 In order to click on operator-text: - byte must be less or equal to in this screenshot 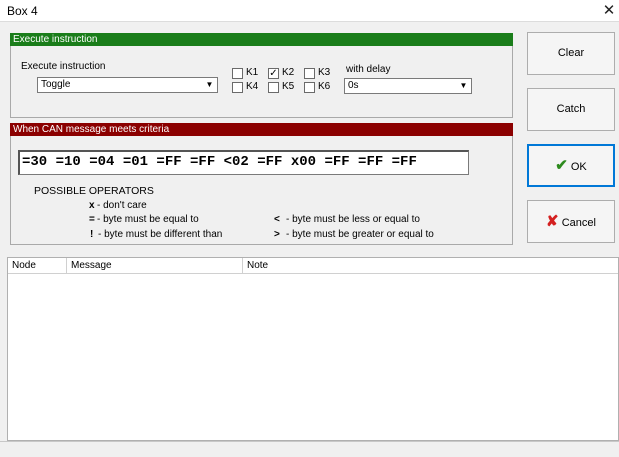, I will do `click(353, 219)`.